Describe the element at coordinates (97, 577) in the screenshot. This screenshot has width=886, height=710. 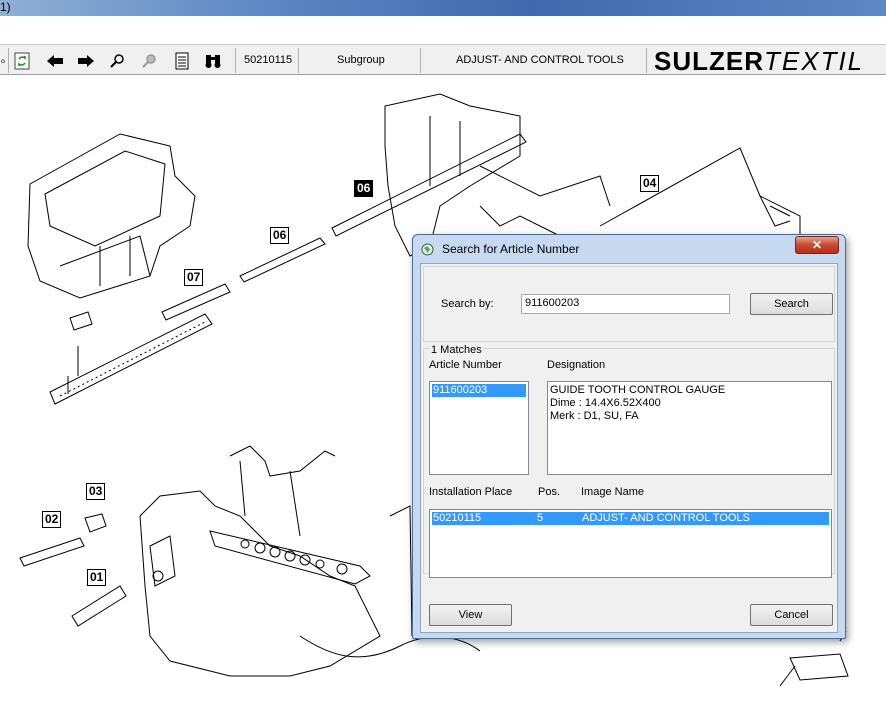
I see `callout-01: 01` at that location.